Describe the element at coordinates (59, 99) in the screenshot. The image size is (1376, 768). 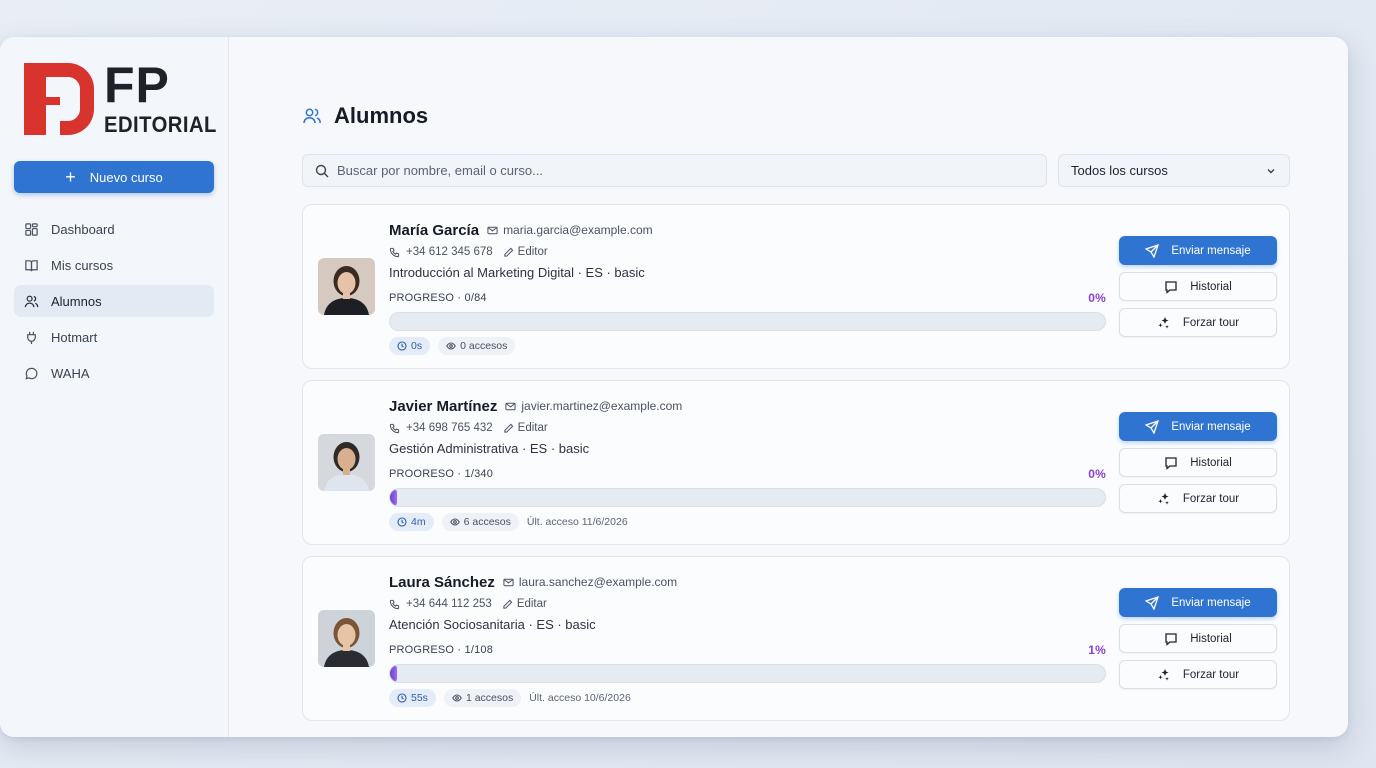
I see `fp-logo-mark-icon` at that location.